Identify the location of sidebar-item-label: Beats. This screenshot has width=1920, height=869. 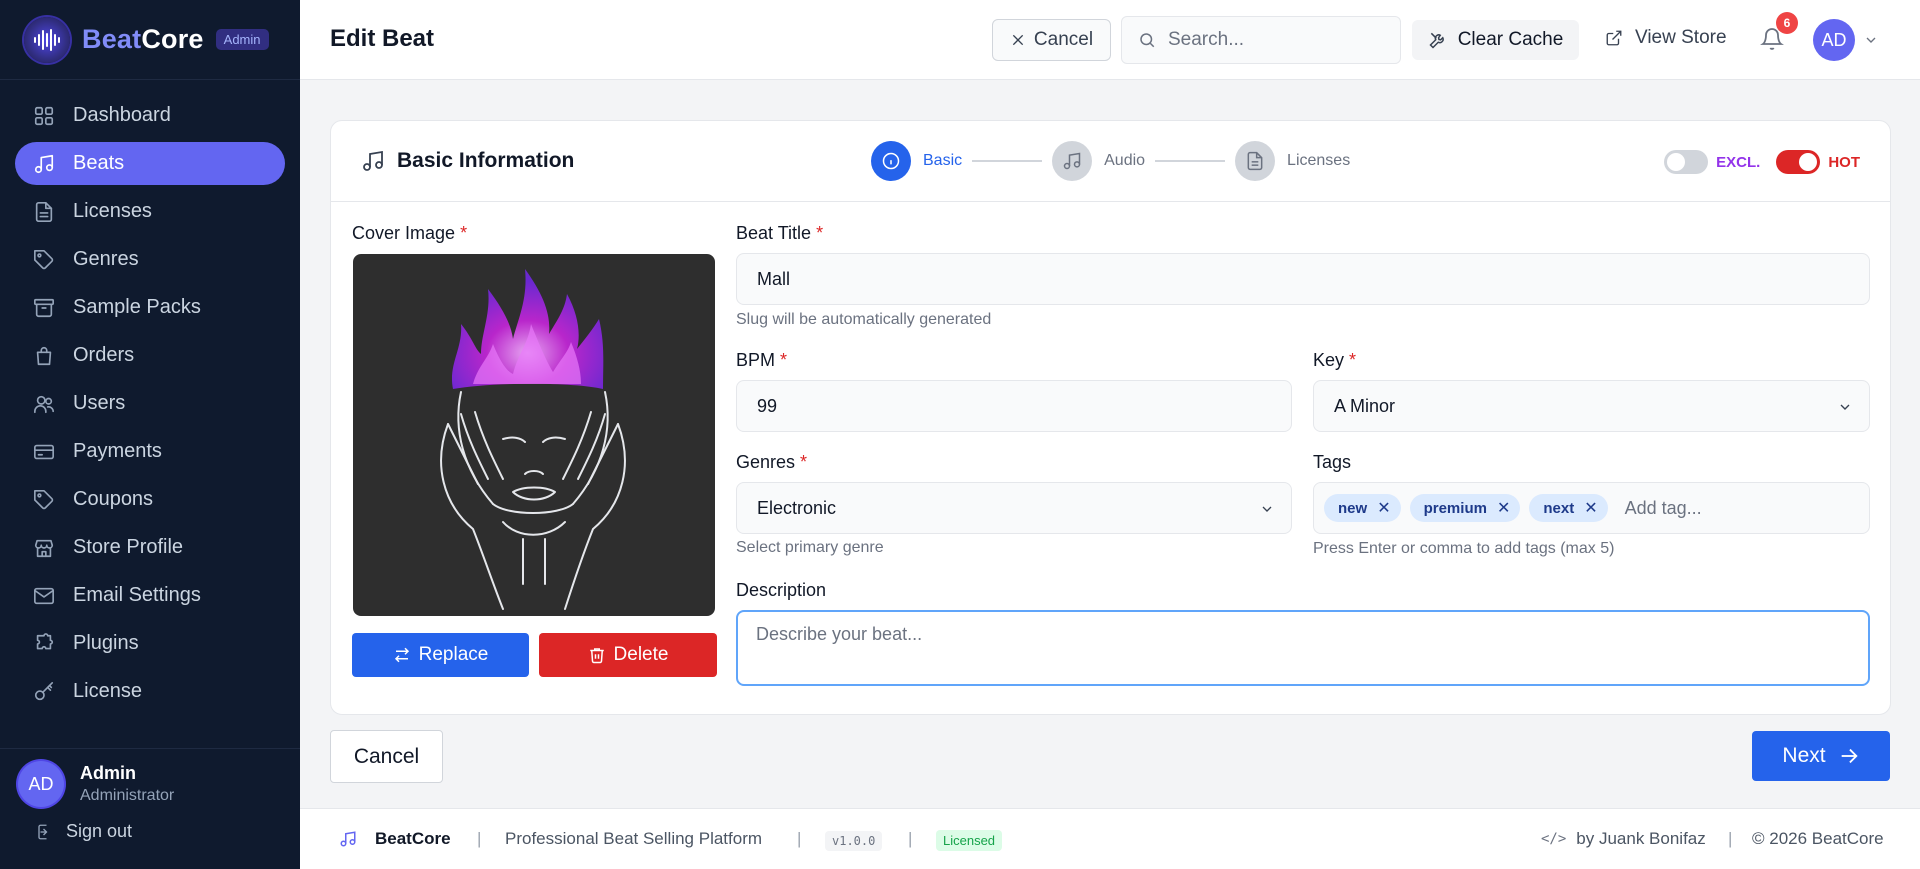
(99, 163).